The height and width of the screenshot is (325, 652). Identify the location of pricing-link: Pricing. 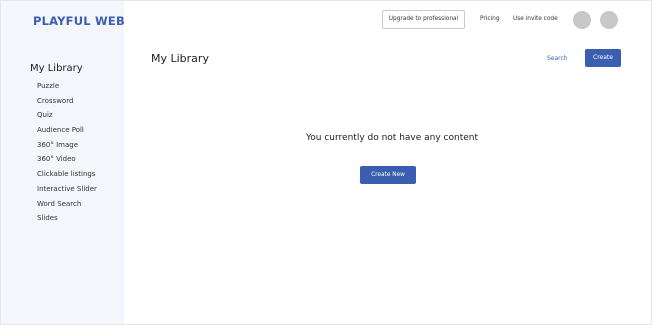
(490, 19).